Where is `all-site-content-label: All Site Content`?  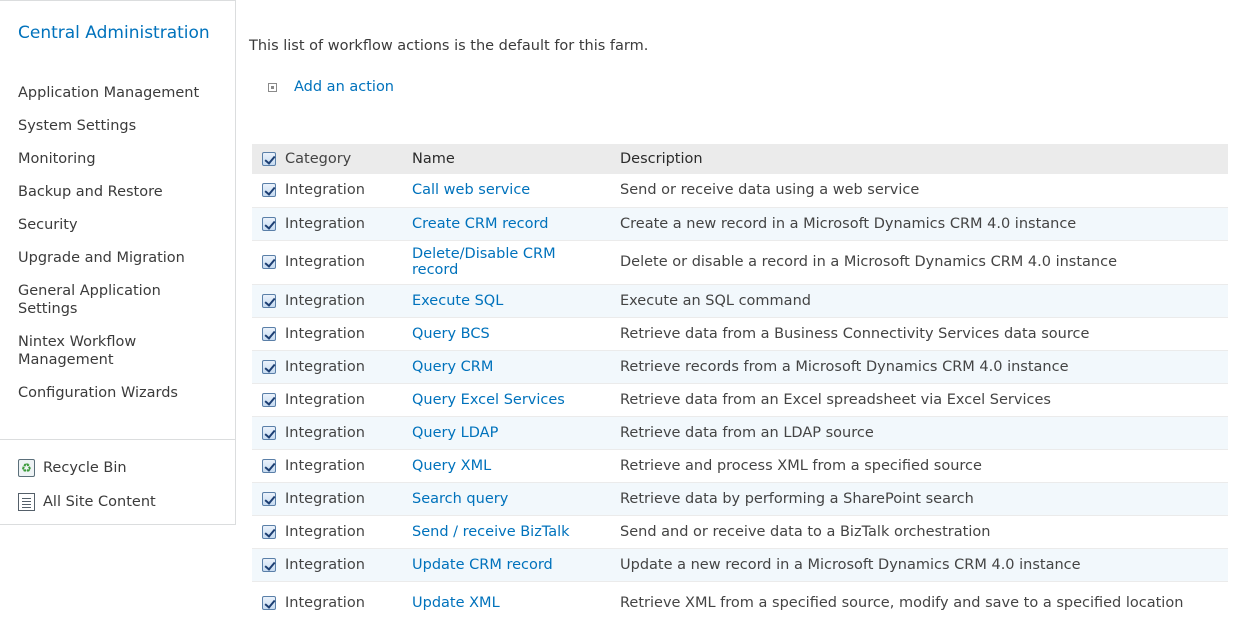 all-site-content-label: All Site Content is located at coordinates (99, 502).